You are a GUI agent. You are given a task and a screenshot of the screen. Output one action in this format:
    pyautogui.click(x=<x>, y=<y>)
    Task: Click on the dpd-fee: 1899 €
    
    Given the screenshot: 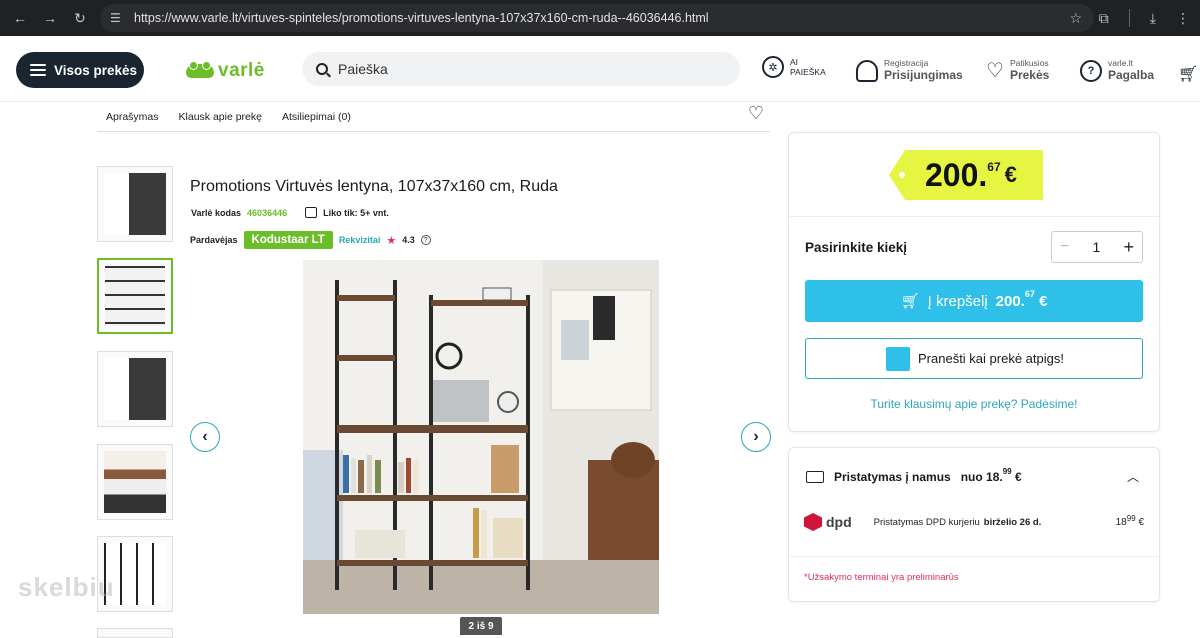 What is the action you would take?
    pyautogui.click(x=1129, y=521)
    